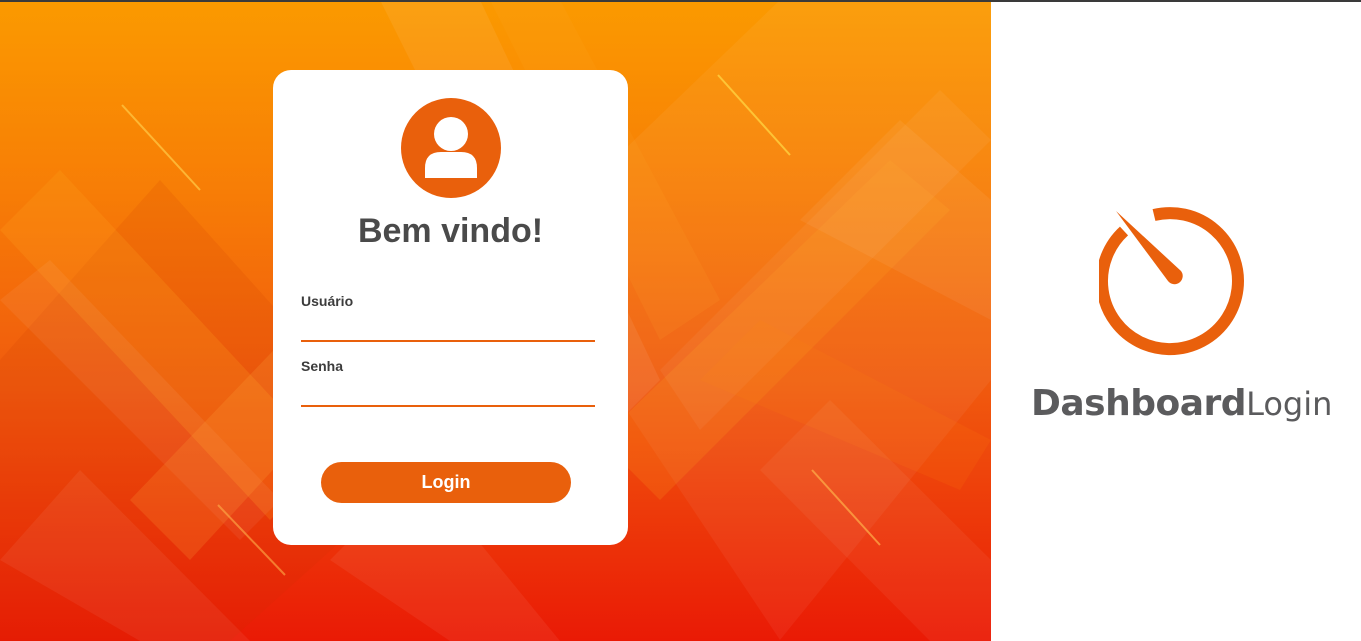 The height and width of the screenshot is (641, 1361). I want to click on window-top-border, so click(680, 1).